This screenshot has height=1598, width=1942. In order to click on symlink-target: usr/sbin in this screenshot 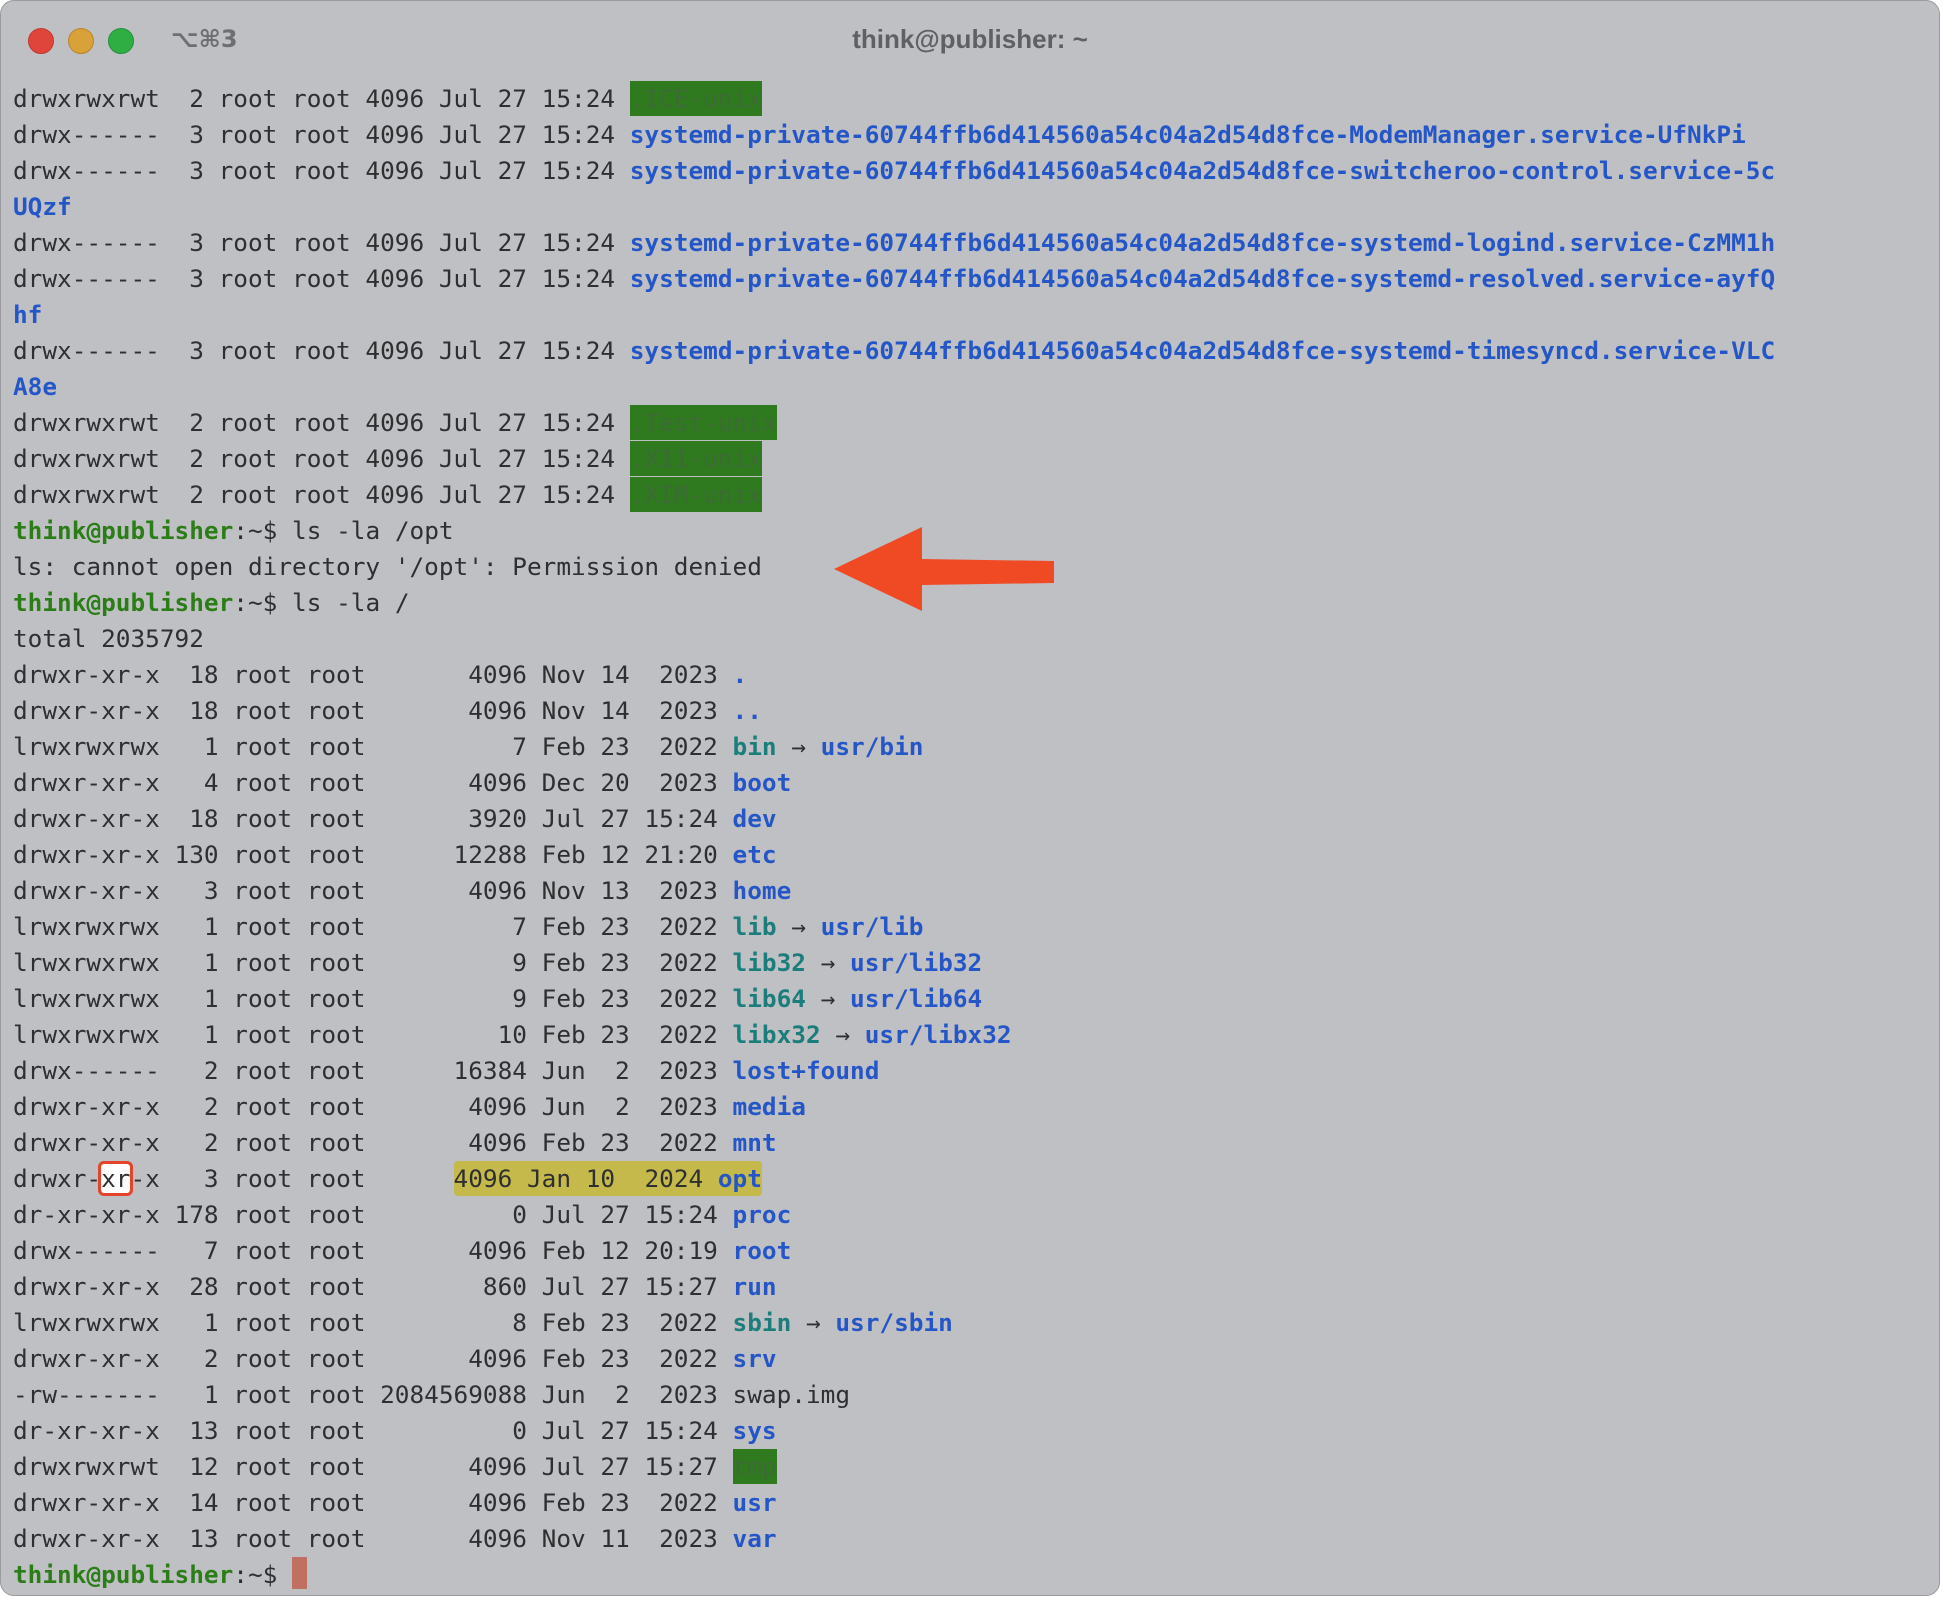, I will do `click(894, 1322)`.